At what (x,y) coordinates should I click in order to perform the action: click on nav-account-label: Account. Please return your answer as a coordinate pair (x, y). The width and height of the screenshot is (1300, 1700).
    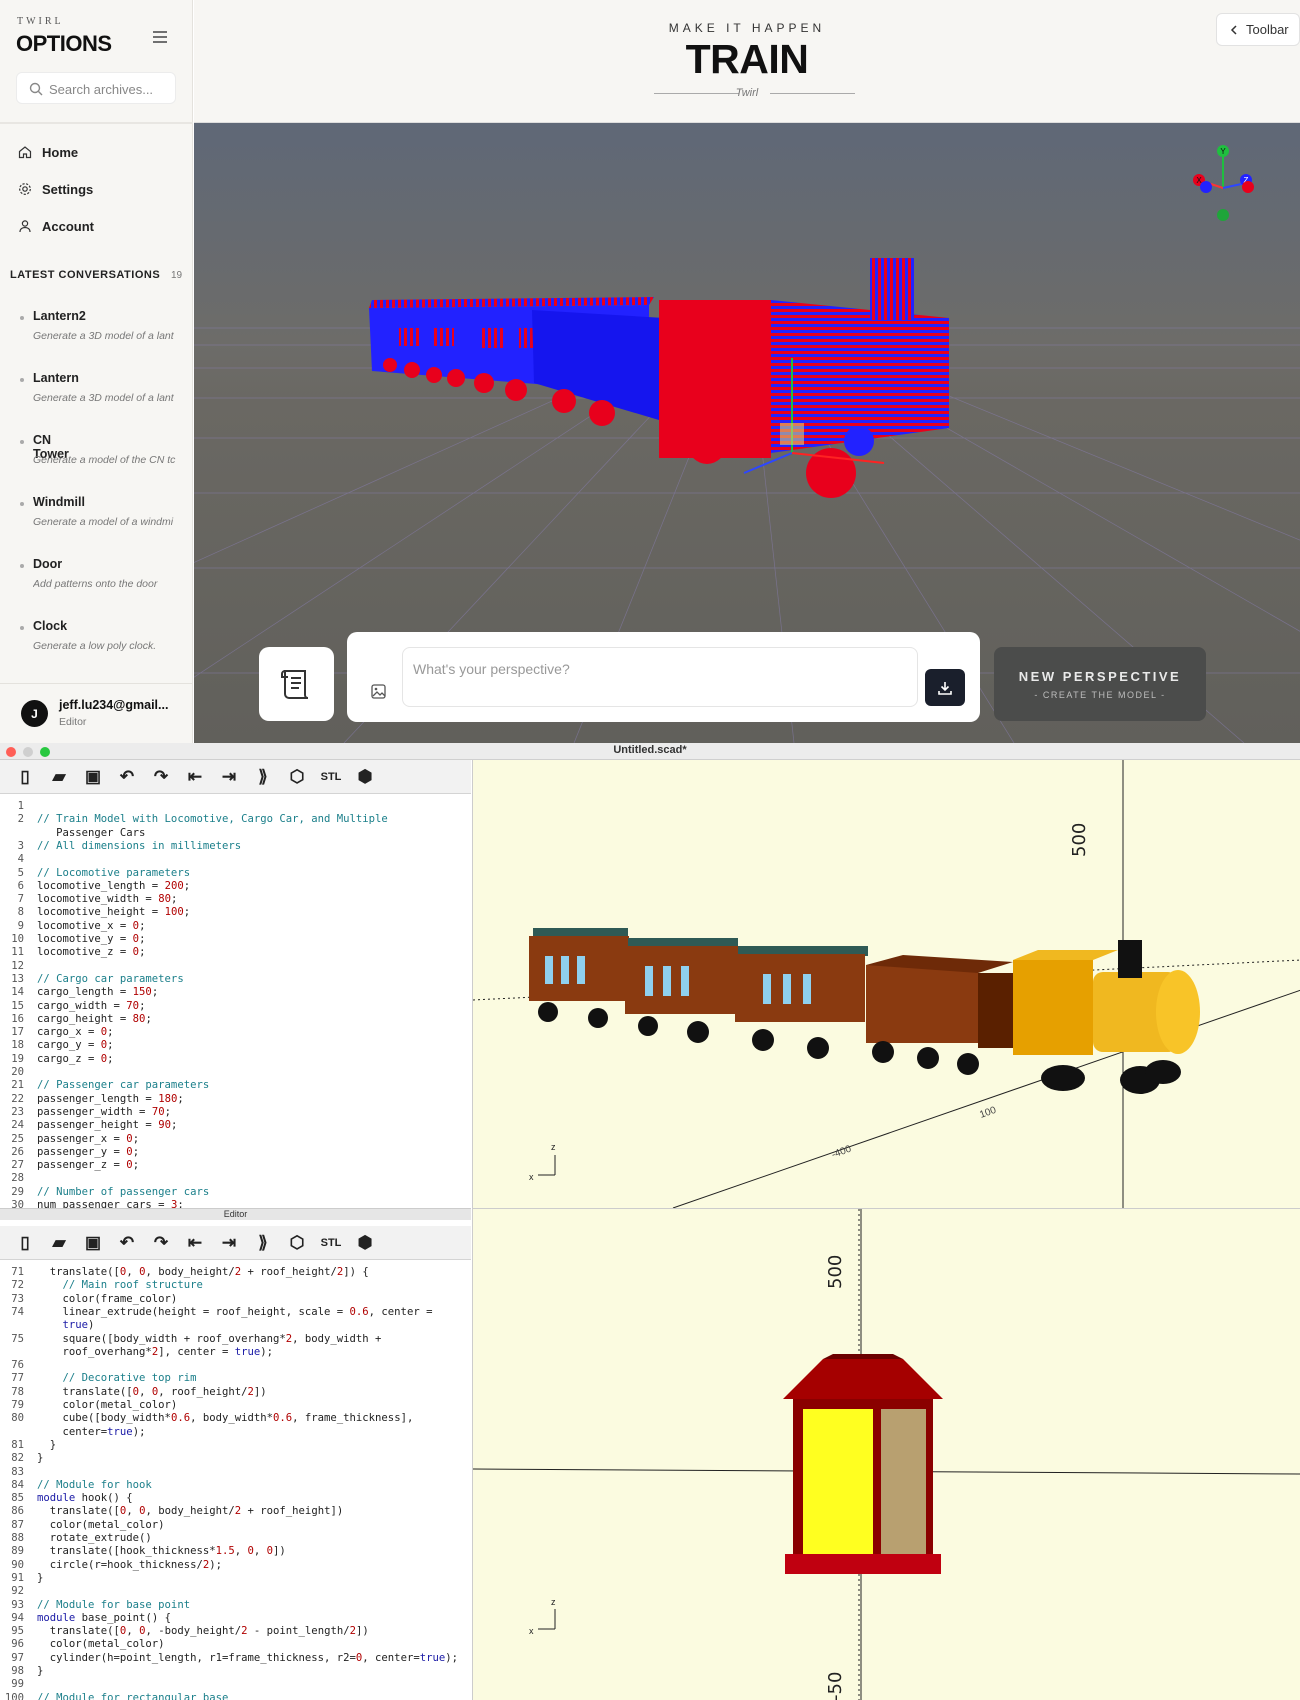
    Looking at the image, I should click on (68, 226).